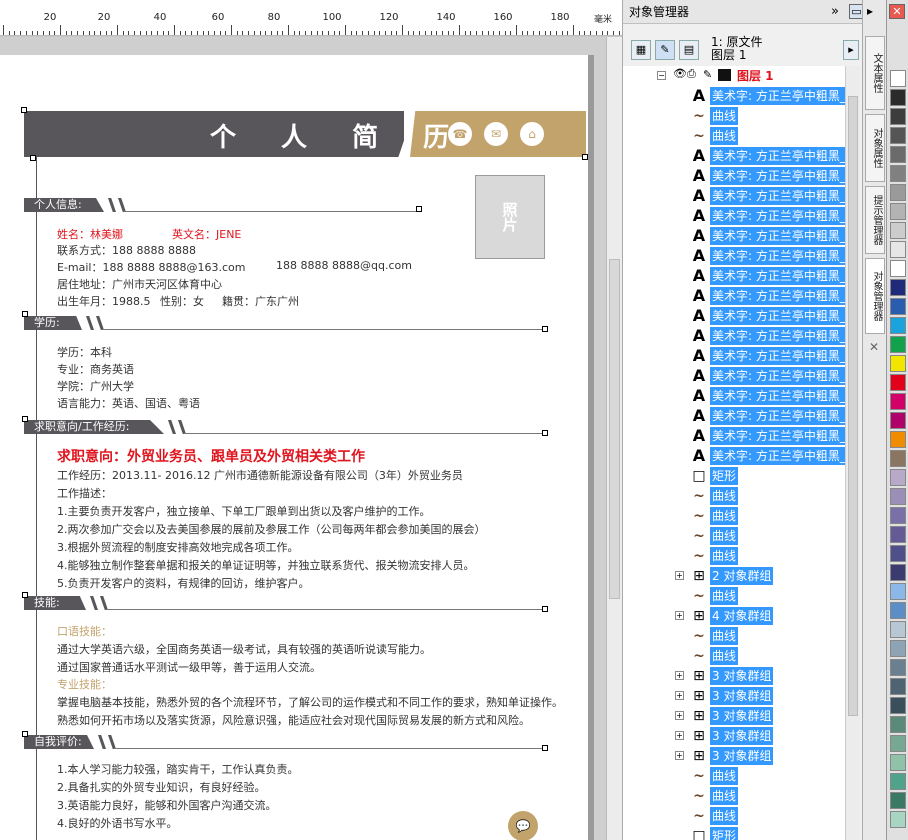  I want to click on chat-icon: 💬, so click(523, 825).